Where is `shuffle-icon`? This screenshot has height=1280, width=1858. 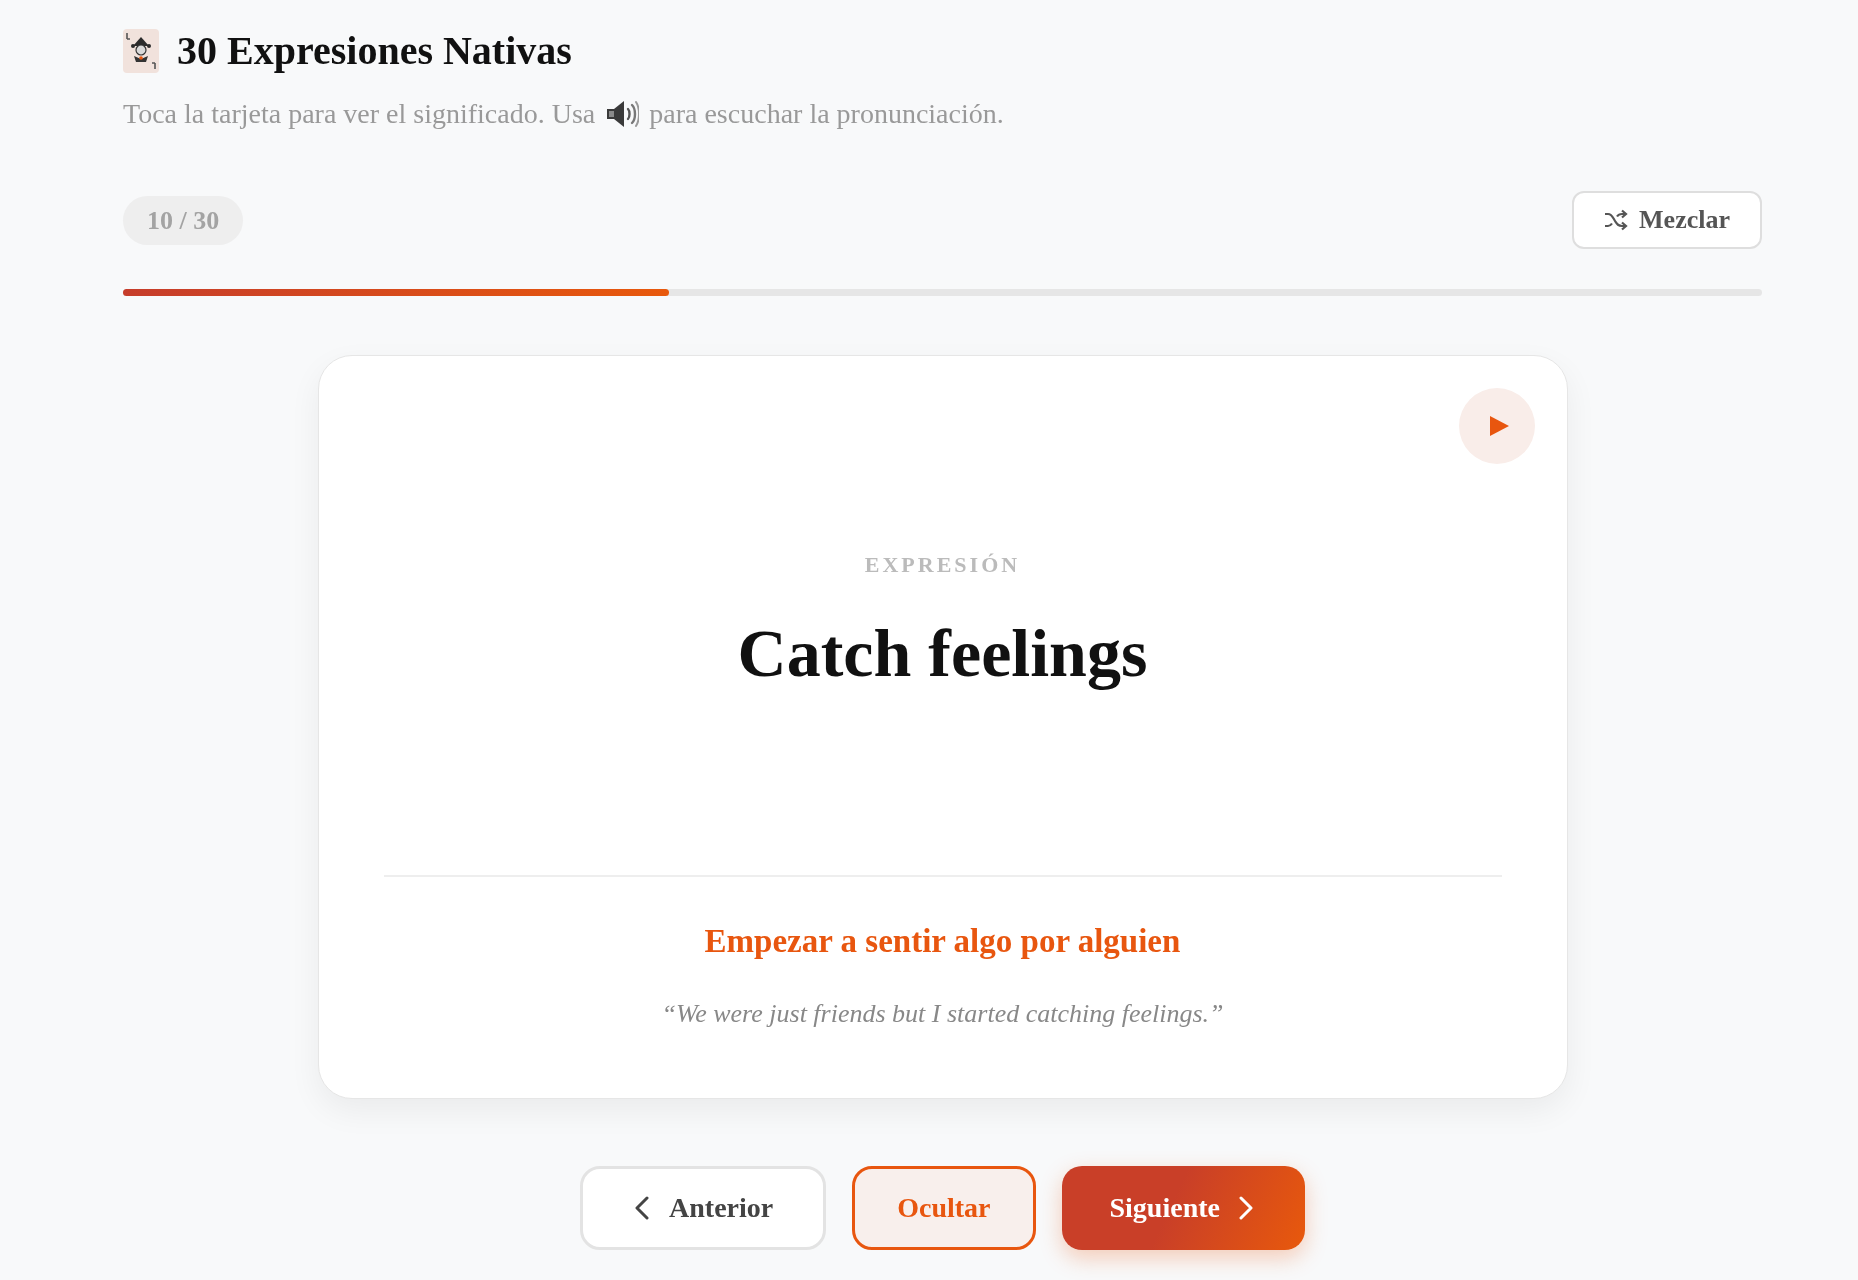
shuffle-icon is located at coordinates (1616, 220).